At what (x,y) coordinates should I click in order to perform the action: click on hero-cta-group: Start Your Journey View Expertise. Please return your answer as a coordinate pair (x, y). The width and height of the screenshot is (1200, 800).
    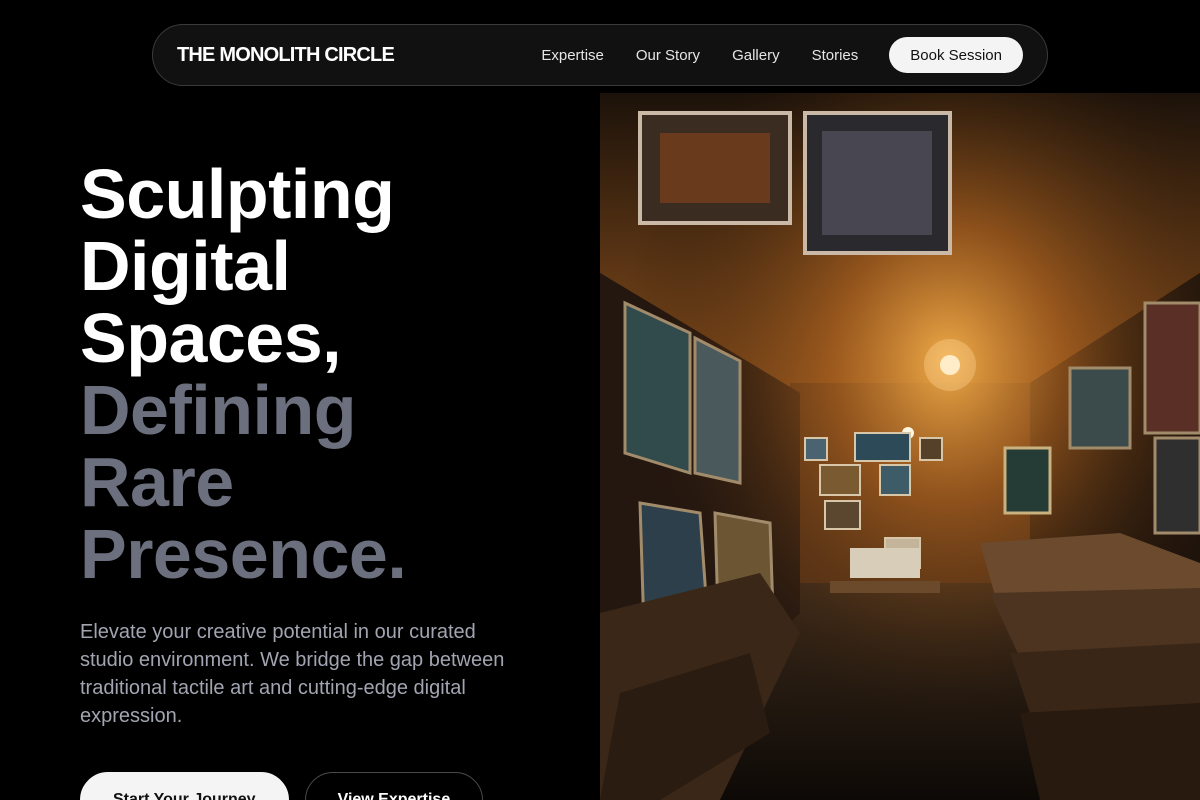
    Looking at the image, I should click on (330, 786).